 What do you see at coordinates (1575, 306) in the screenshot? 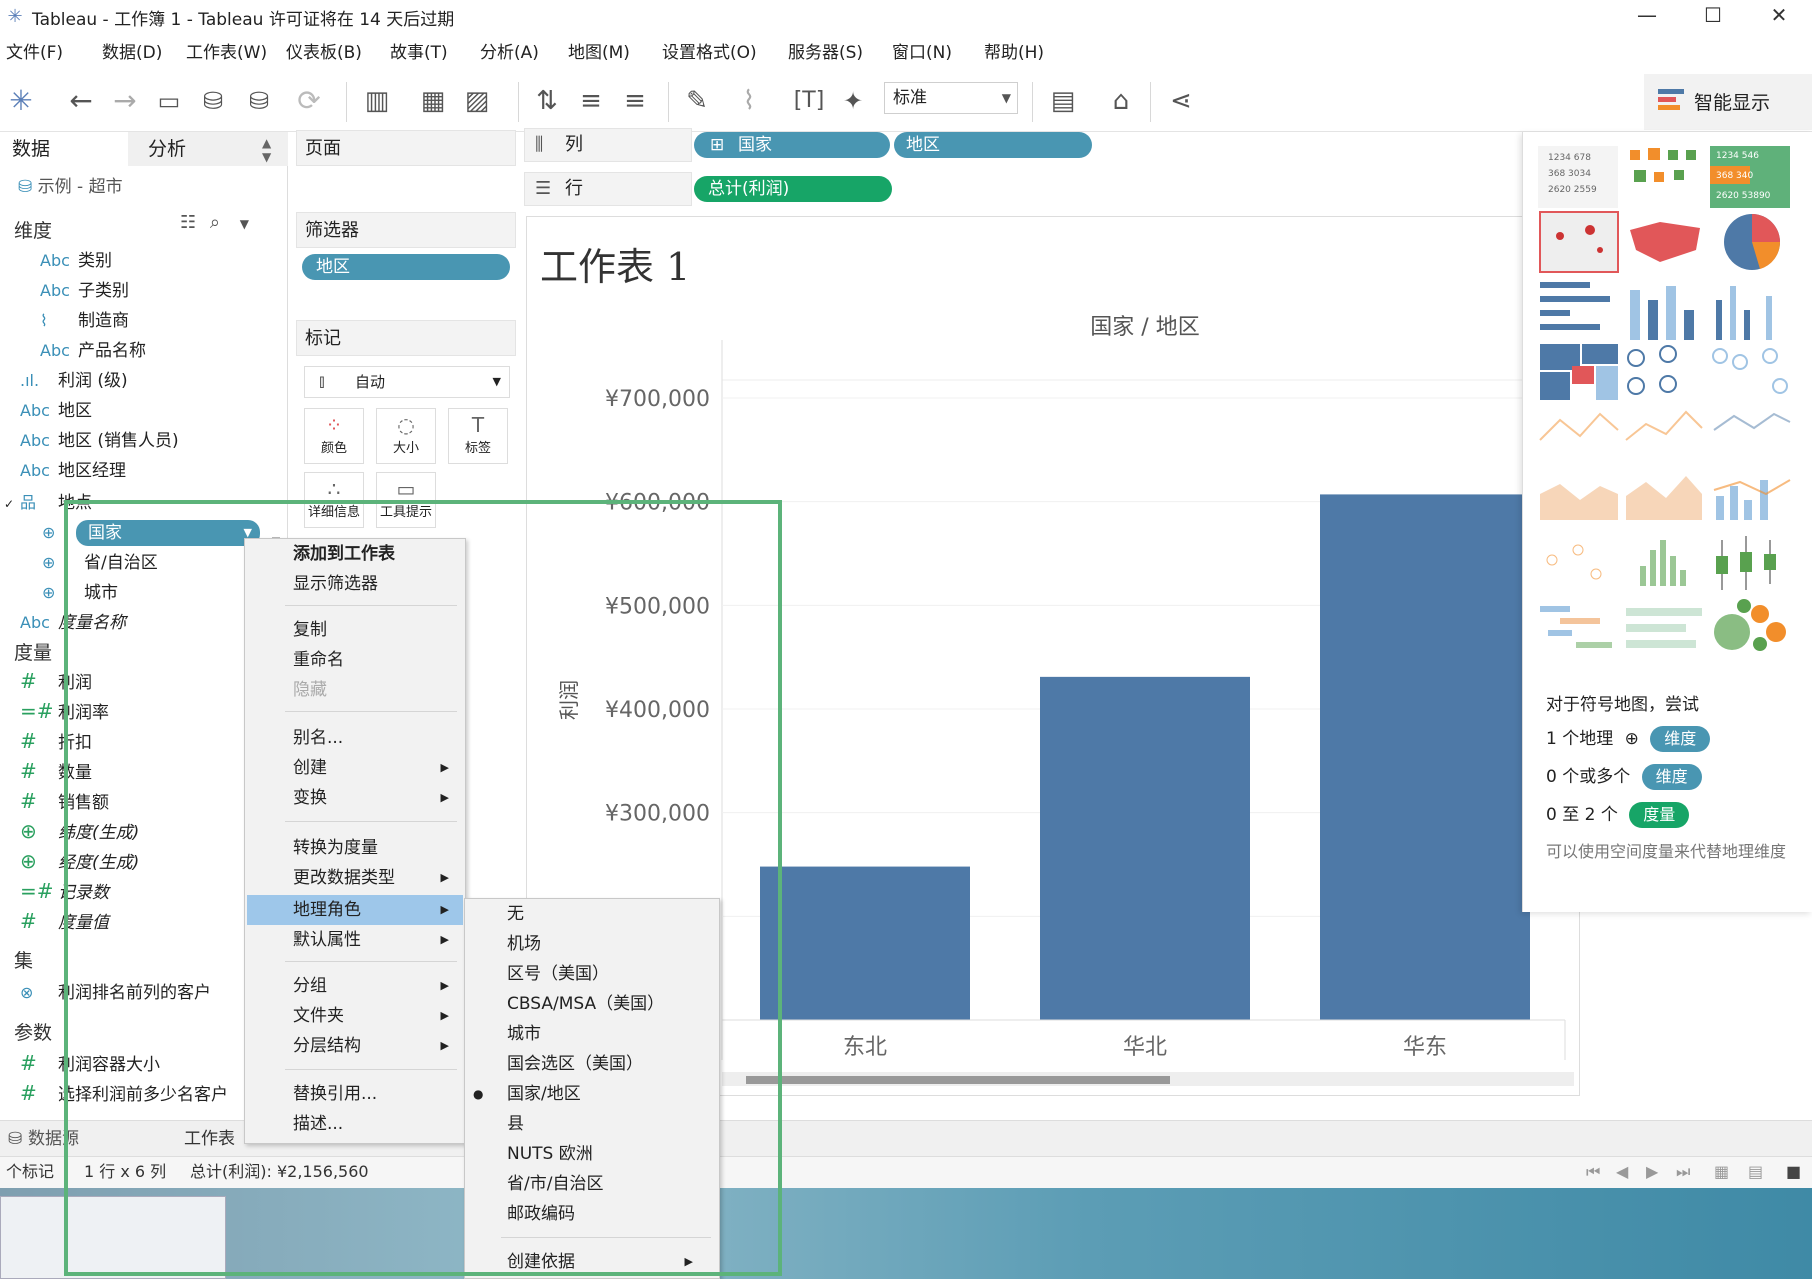
I see `horizontal-bars-thumb` at bounding box center [1575, 306].